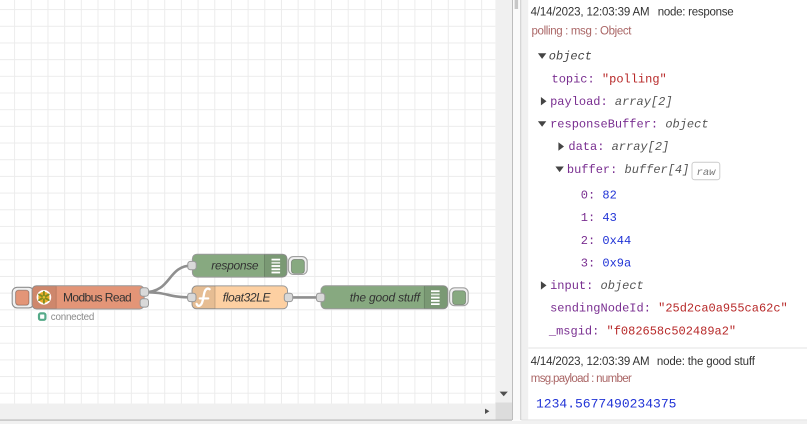  Describe the element at coordinates (609, 79) in the screenshot. I see `svg-text: topic: "polling"` at that location.